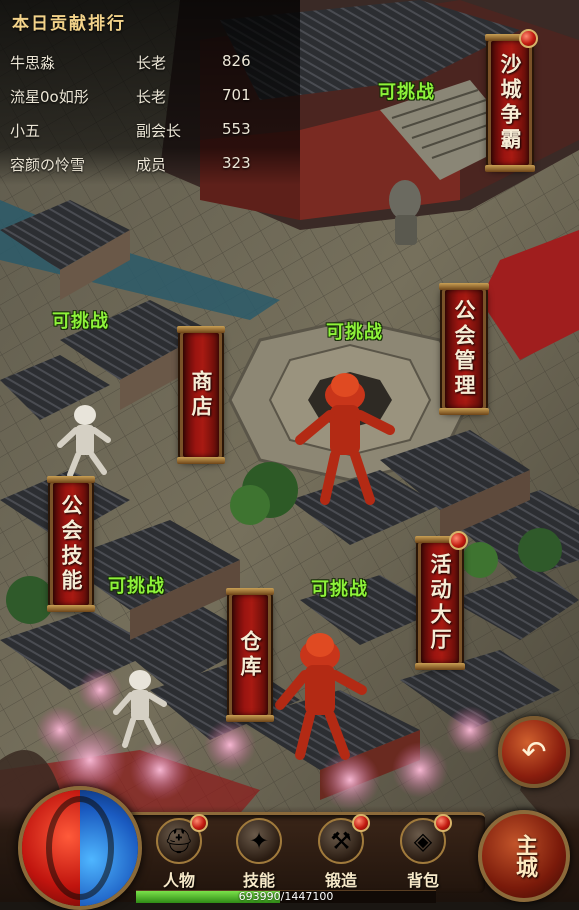 The image size is (579, 910). What do you see at coordinates (159, 131) in the screenshot?
I see `ranking-player-role: 副会长` at bounding box center [159, 131].